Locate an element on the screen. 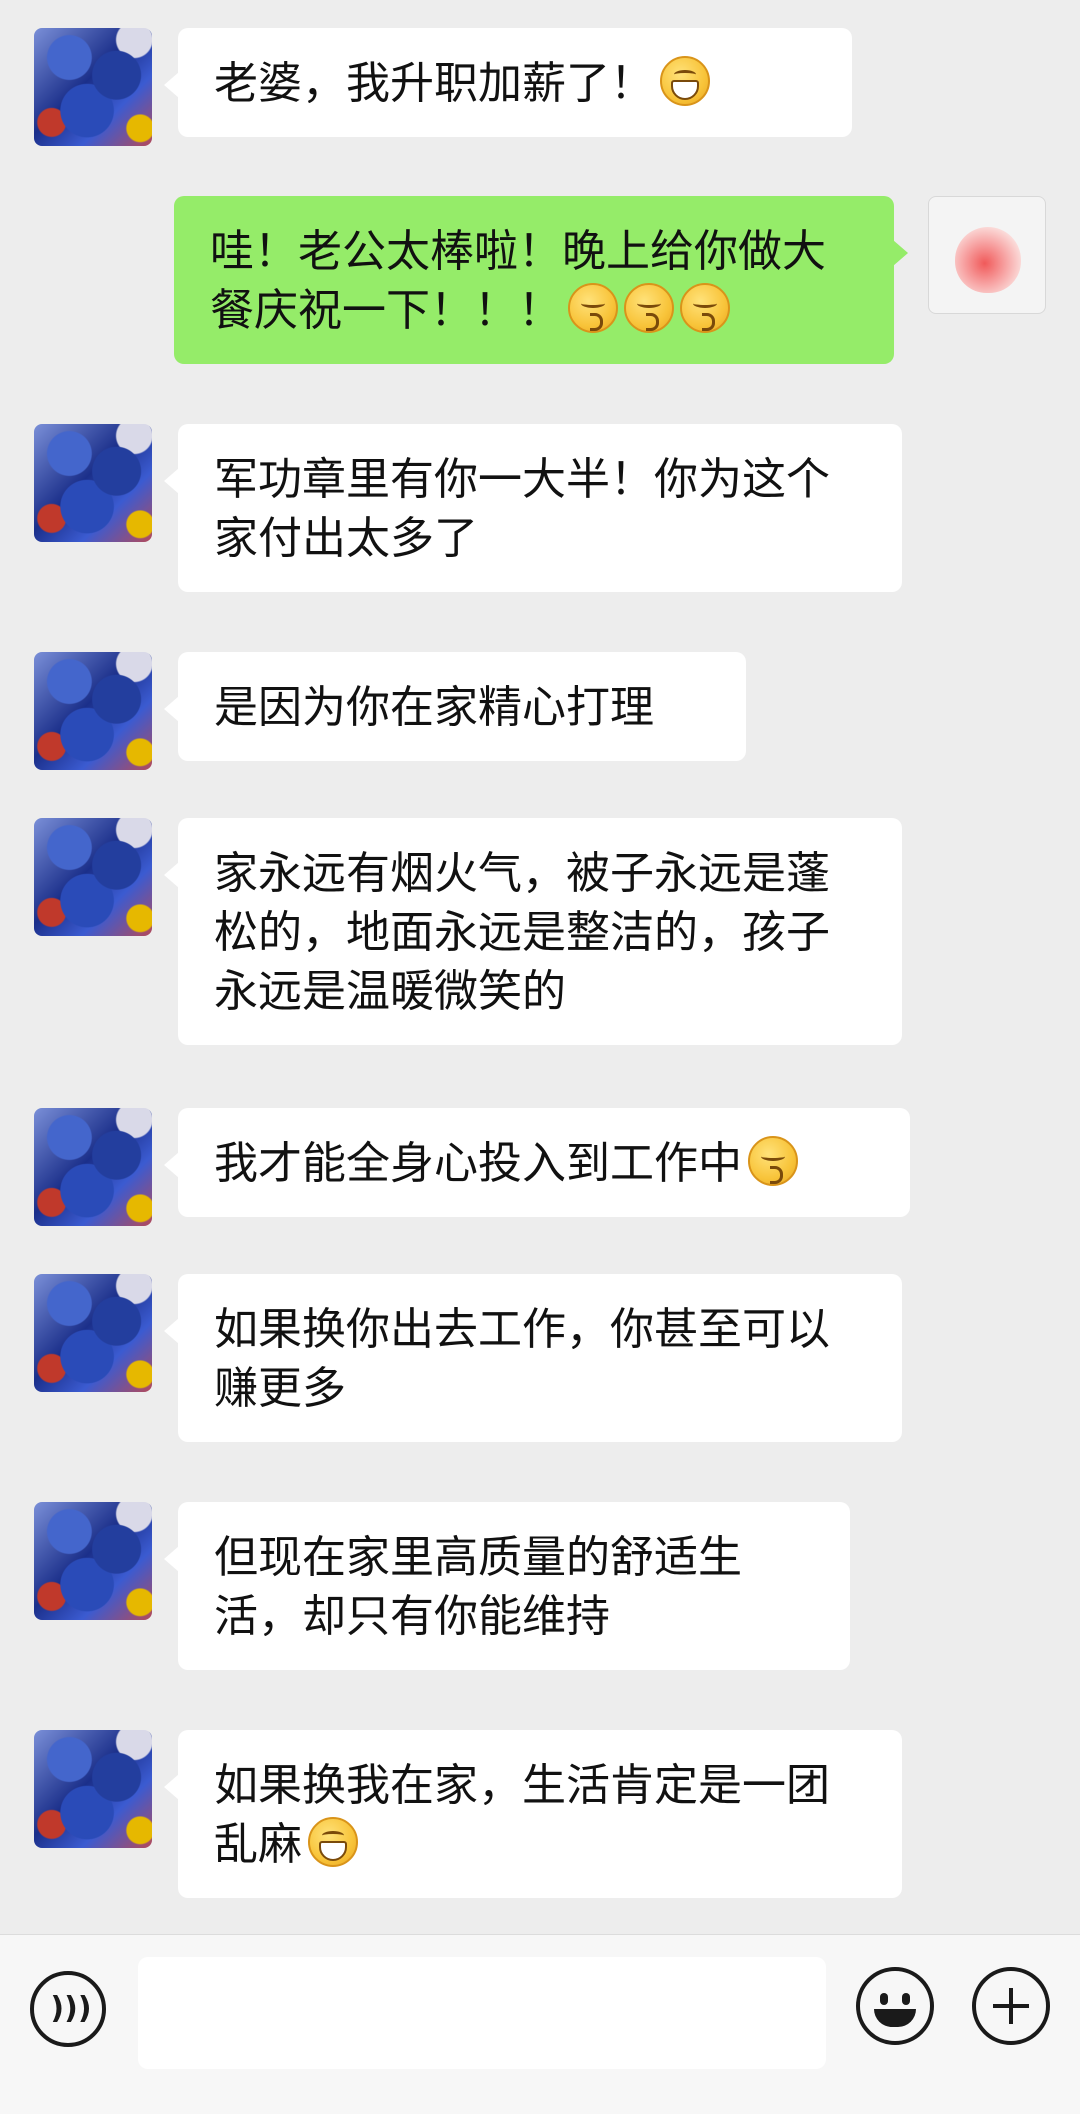 This screenshot has height=2114, width=1080. message-text: 军功章里有你一大半！你为这个家付出太多了 is located at coordinates (522, 509).